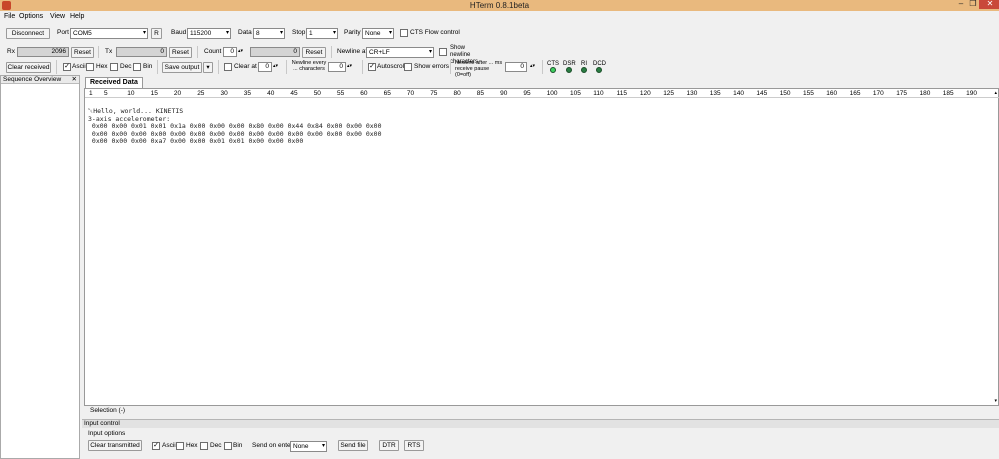 This screenshot has height=459, width=999. Describe the element at coordinates (372, 67) in the screenshot. I see `autoscroll-checkbox: ✓` at that location.